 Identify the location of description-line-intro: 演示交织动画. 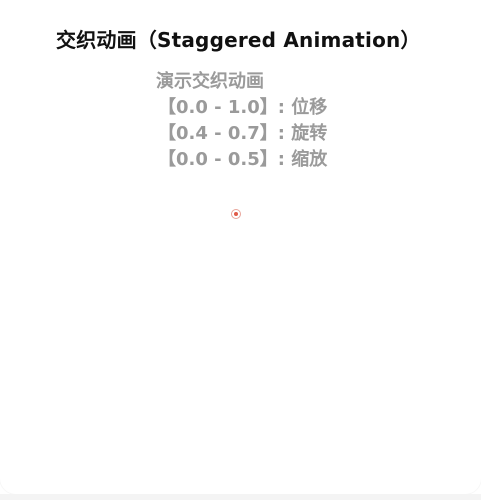
(210, 81).